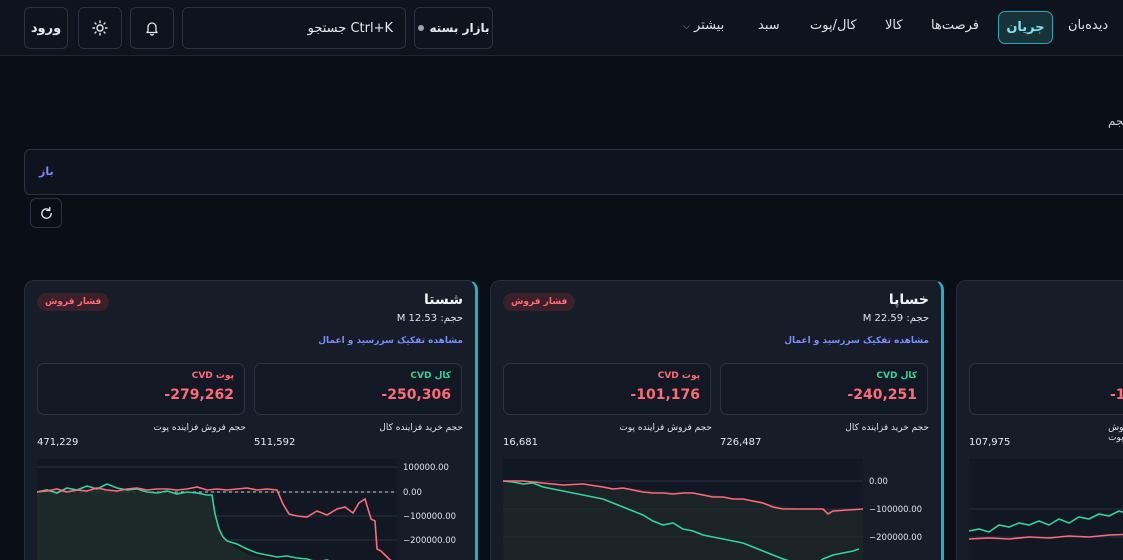 Image resolution: width=1123 pixels, height=560 pixels. Describe the element at coordinates (420, 28) in the screenshot. I see `status-dot-icon` at that location.